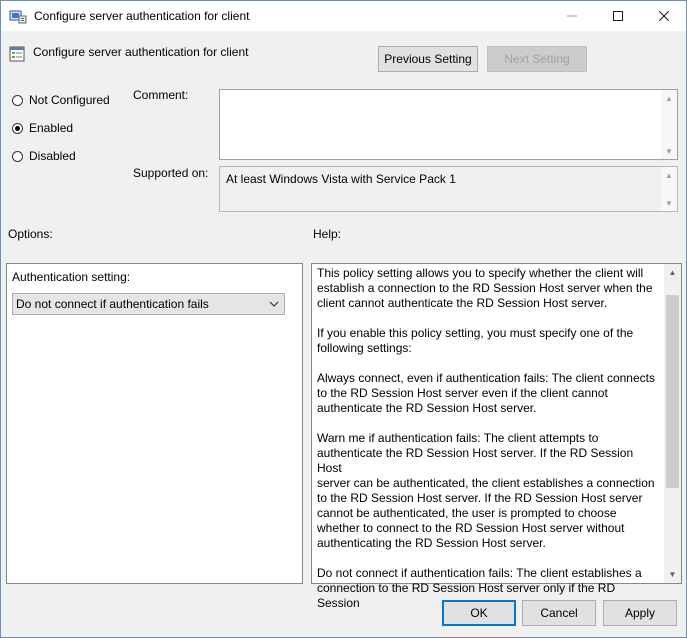 The width and height of the screenshot is (687, 638). Describe the element at coordinates (18, 17) in the screenshot. I see `policy-icon` at that location.